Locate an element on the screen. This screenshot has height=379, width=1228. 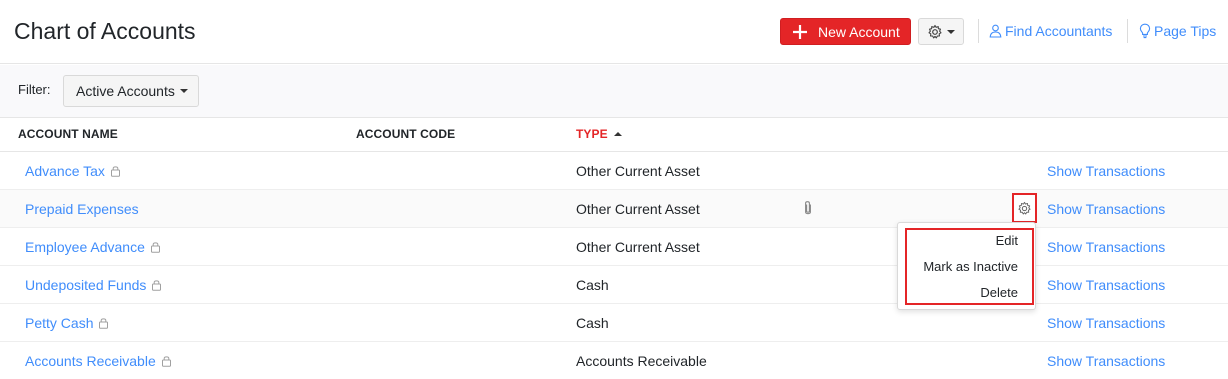
filter-selected-value: Active Accounts is located at coordinates (125, 91).